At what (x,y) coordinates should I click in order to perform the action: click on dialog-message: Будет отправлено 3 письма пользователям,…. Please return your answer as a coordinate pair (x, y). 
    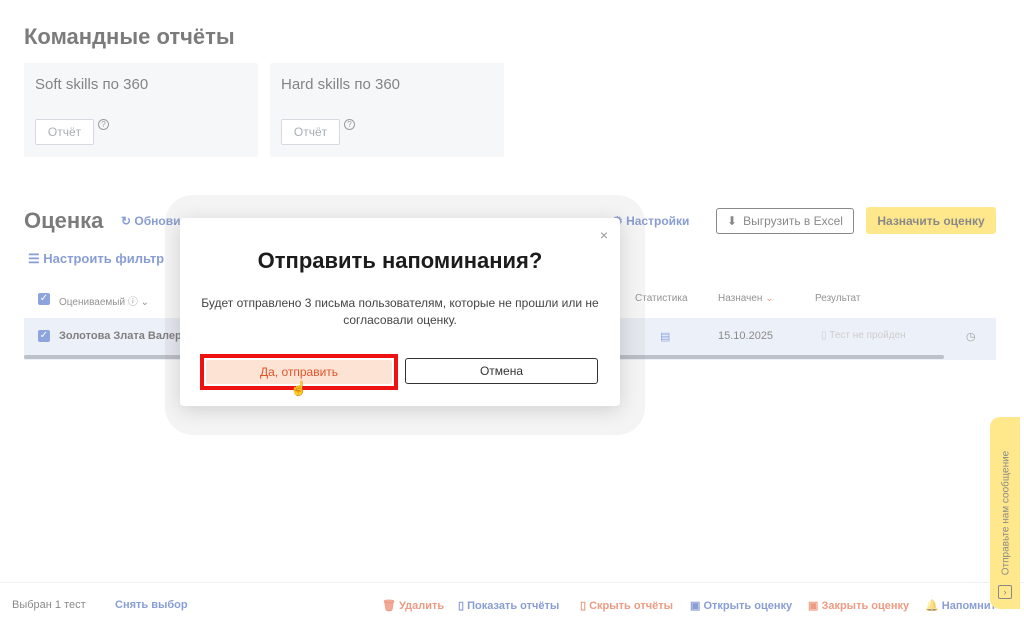
    Looking at the image, I should click on (400, 311).